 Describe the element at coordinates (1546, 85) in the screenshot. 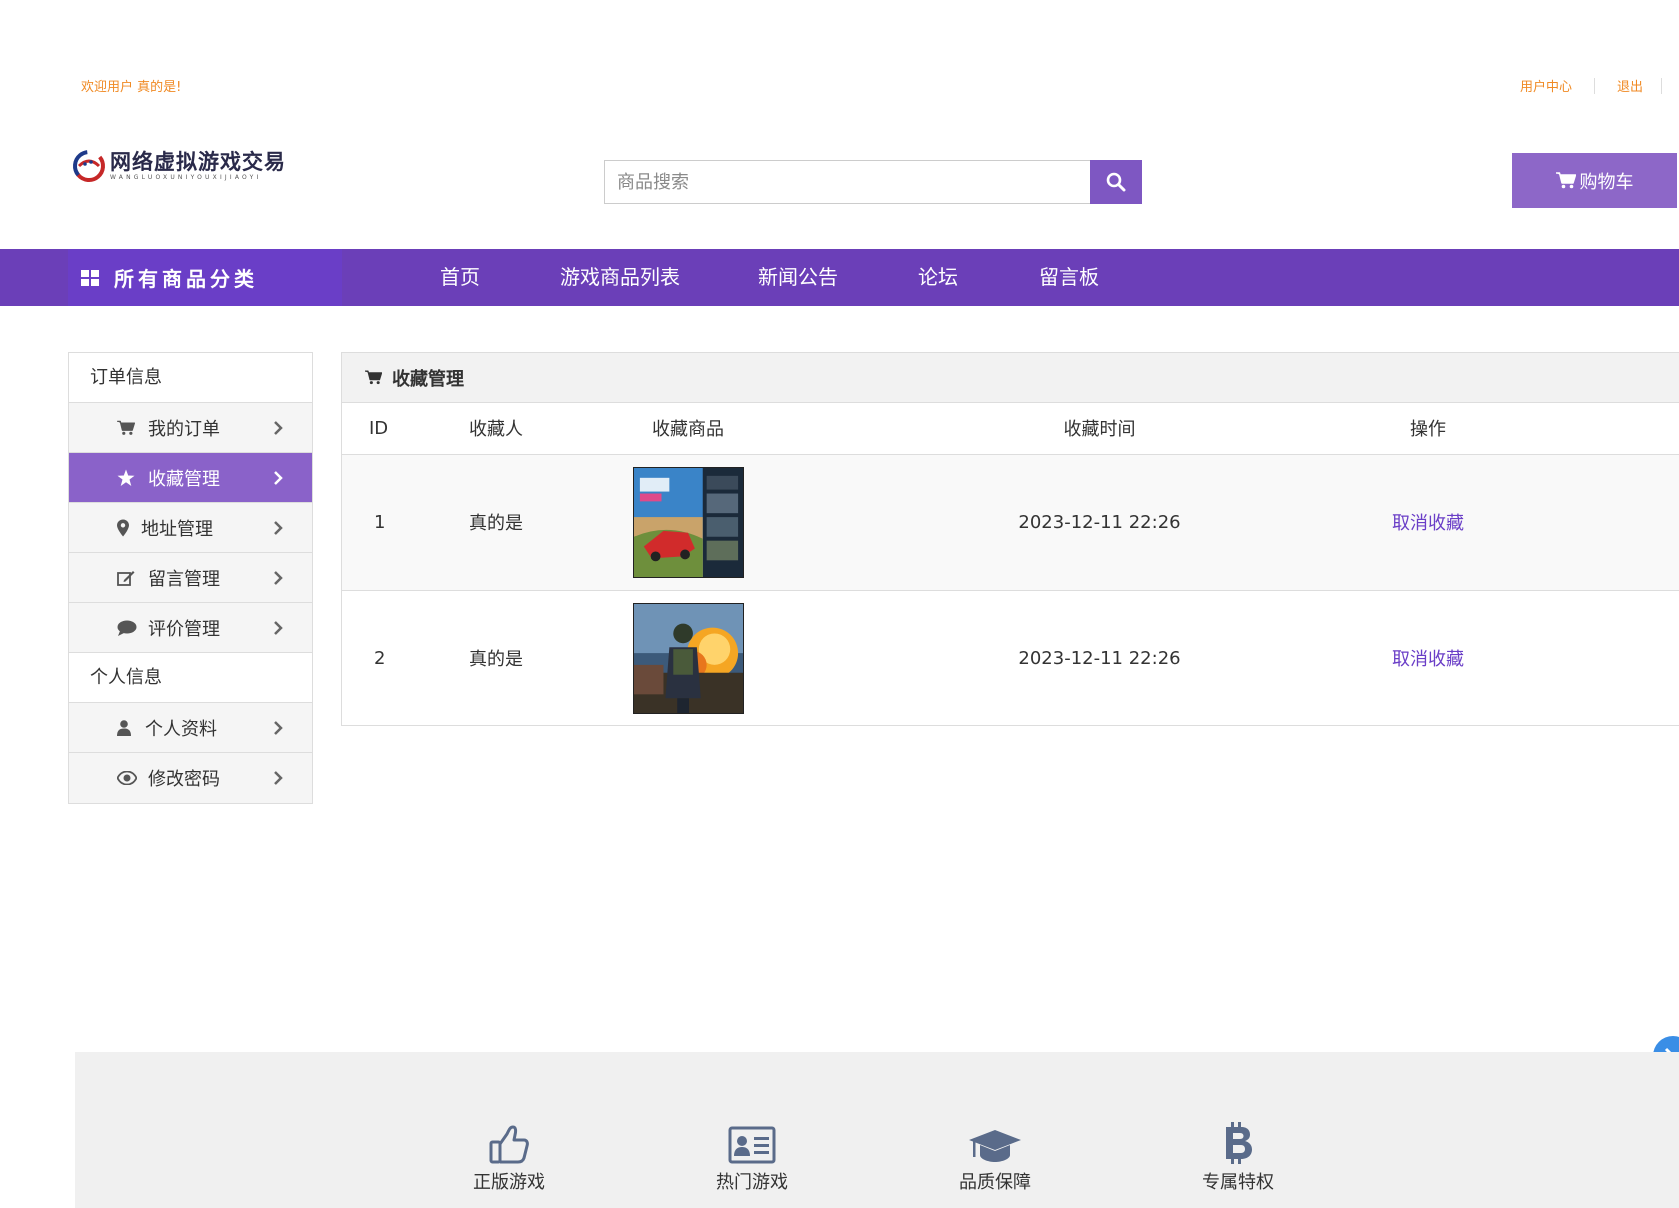

I see `user-center-link: 用户中心` at that location.